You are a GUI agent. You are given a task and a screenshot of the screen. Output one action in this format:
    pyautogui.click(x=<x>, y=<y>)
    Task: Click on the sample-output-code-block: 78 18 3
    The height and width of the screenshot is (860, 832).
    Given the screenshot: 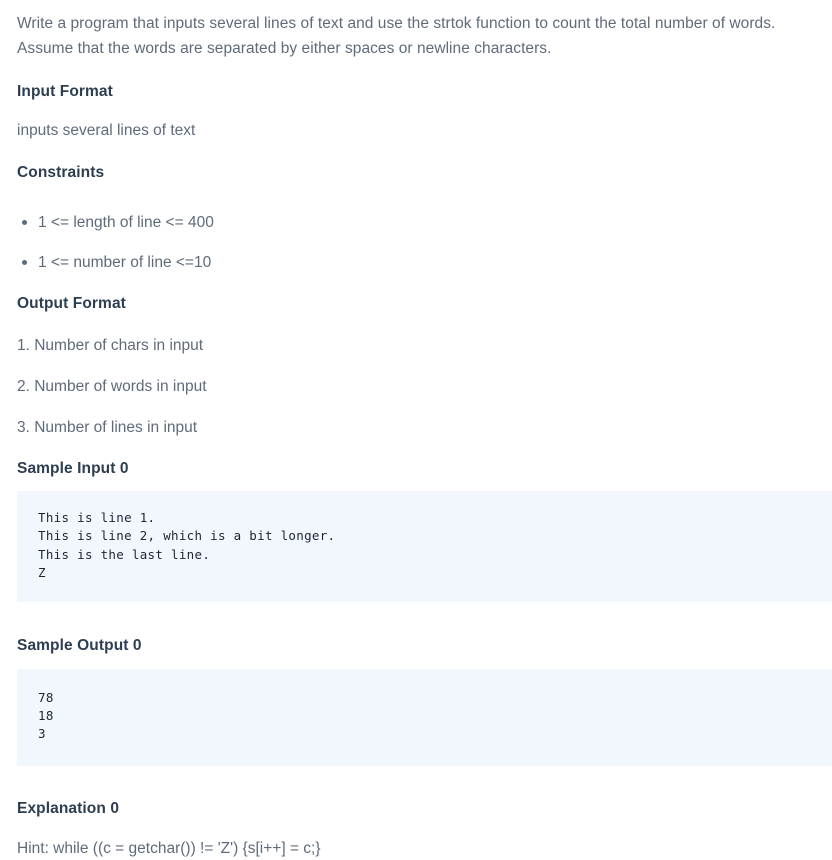 What is the action you would take?
    pyautogui.click(x=424, y=717)
    